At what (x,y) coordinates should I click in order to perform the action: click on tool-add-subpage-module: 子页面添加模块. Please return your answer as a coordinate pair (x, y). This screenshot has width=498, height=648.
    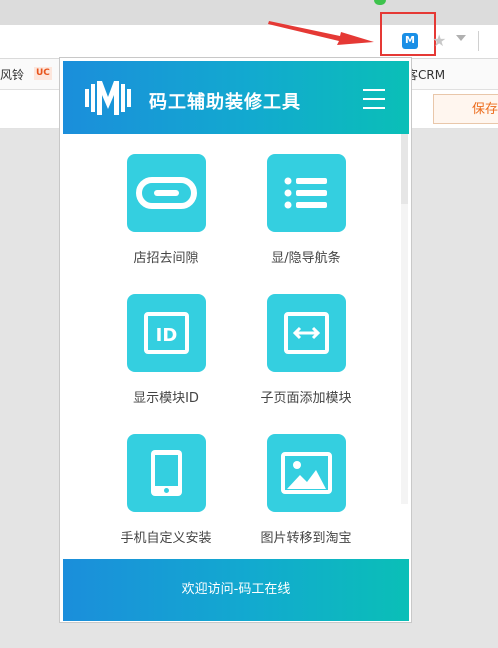
    Looking at the image, I should click on (306, 350).